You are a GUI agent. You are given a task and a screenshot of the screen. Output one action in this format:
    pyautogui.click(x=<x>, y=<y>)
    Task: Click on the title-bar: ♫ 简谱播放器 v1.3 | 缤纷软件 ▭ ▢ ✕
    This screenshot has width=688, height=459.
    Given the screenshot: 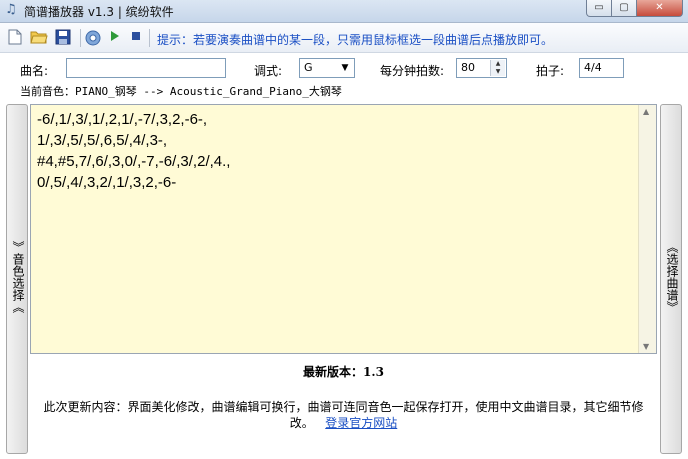 What is the action you would take?
    pyautogui.click(x=344, y=11)
    